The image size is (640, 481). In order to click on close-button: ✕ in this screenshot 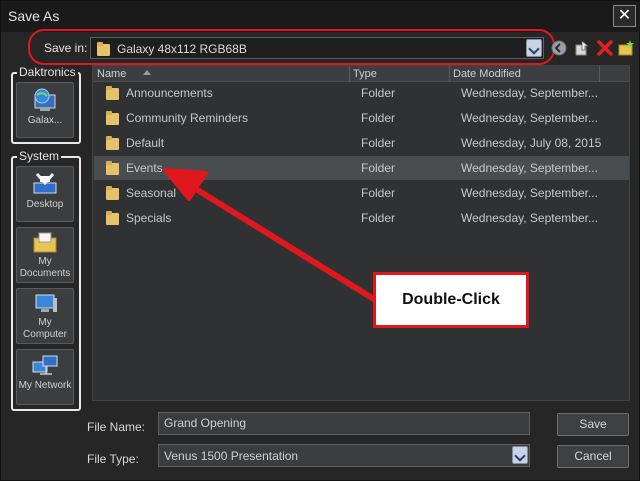, I will do `click(624, 16)`.